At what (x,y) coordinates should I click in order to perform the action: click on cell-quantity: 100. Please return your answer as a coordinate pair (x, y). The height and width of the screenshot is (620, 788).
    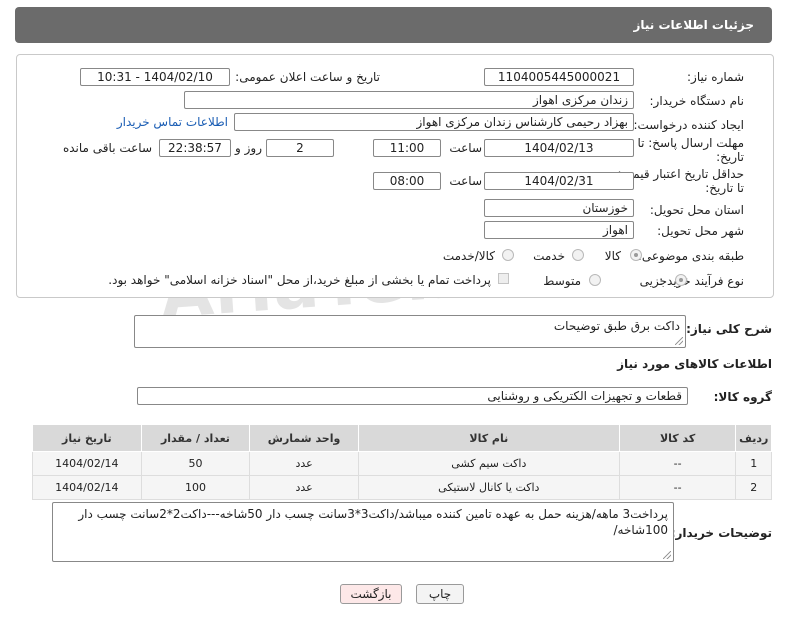
    Looking at the image, I should click on (195, 487).